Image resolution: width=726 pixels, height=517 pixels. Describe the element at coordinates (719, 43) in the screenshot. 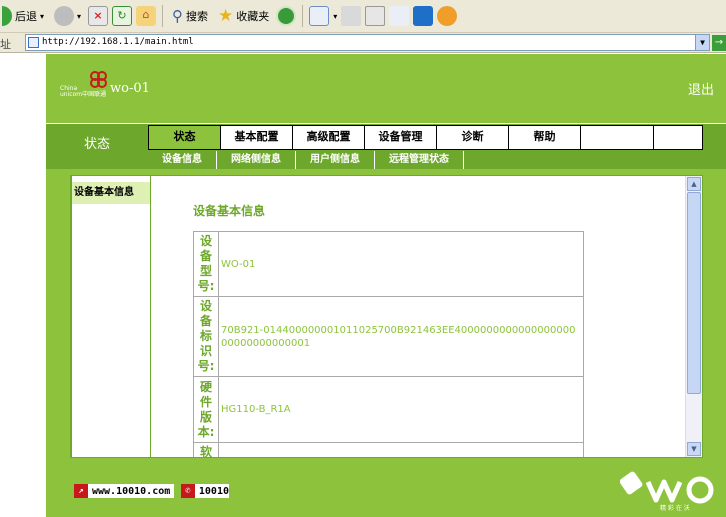

I see `go-button: →` at that location.